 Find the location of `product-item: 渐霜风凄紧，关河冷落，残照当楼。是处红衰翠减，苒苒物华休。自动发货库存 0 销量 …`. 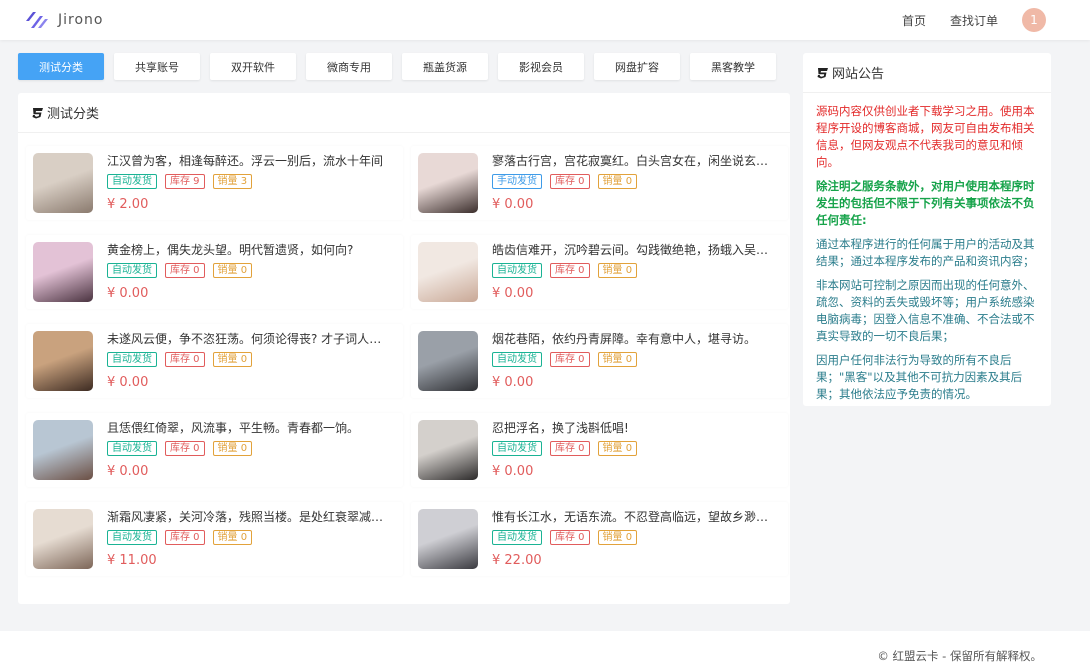

product-item: 渐霜风凄紧，关河冷落，残照当楼。是处红衰翠减，苒苒物华休。自动发货库存 0 销量 … is located at coordinates (214, 539).